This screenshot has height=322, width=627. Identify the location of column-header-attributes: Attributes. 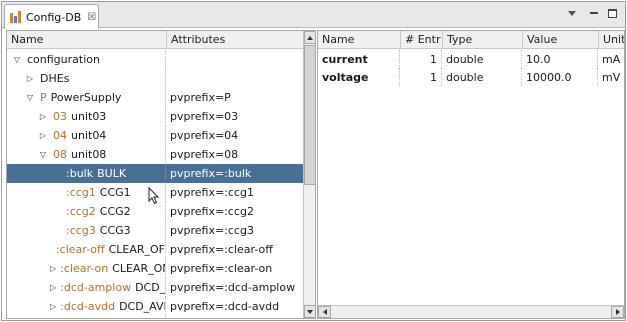
(235, 40).